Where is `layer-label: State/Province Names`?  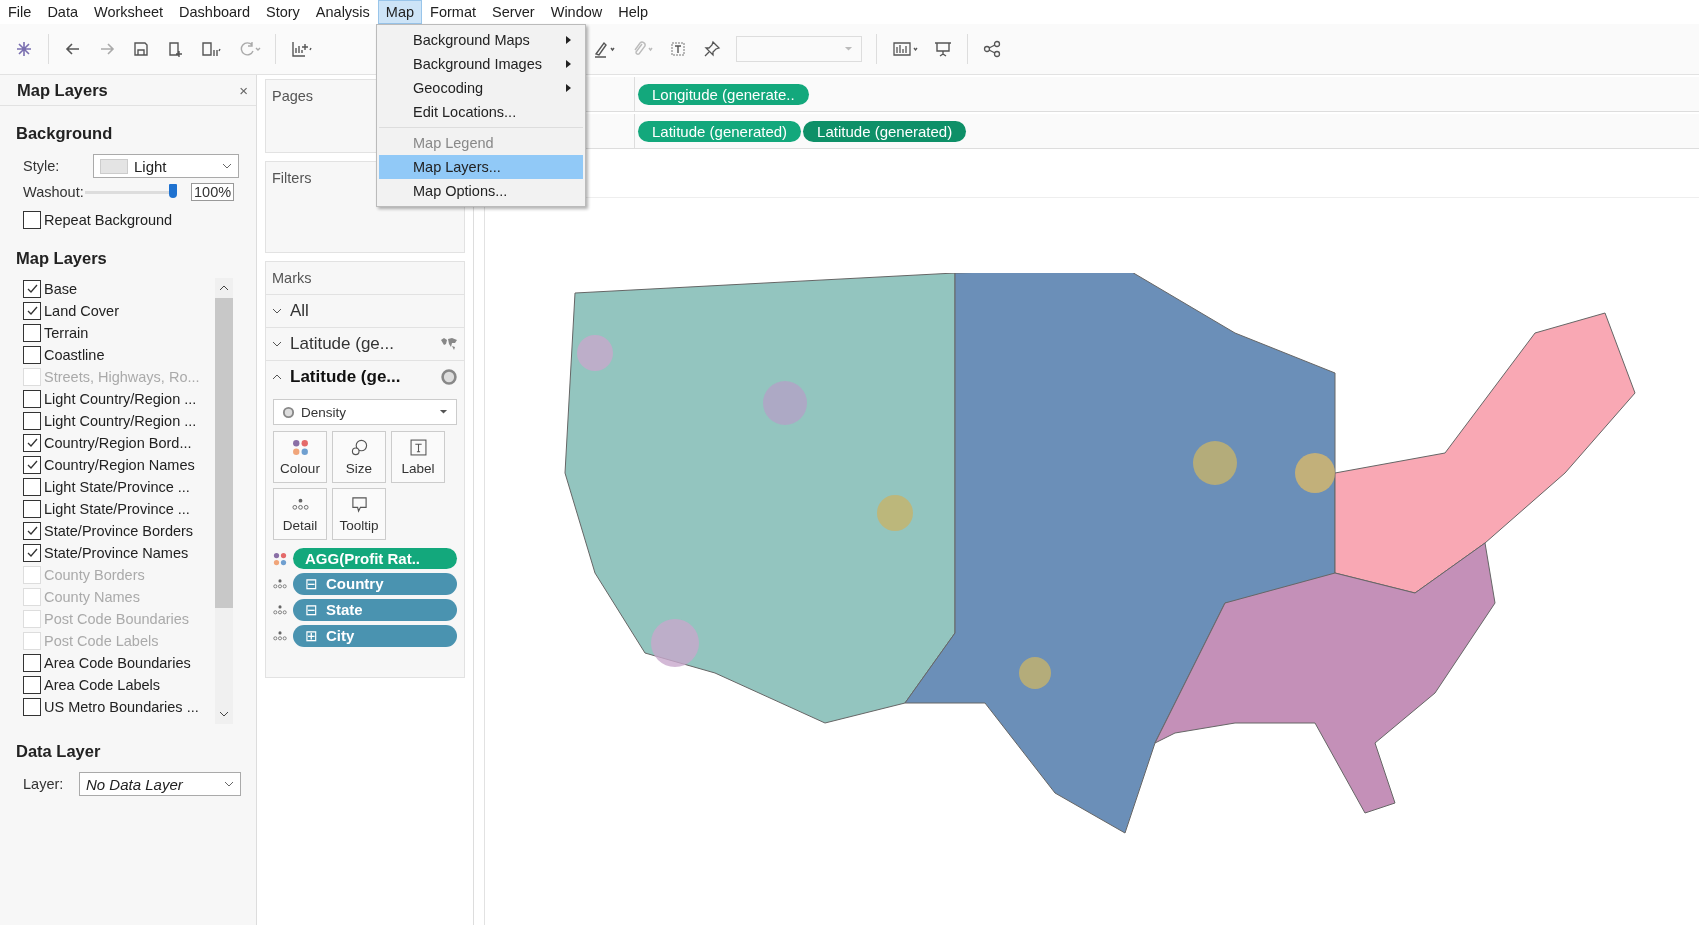 layer-label: State/Province Names is located at coordinates (116, 553).